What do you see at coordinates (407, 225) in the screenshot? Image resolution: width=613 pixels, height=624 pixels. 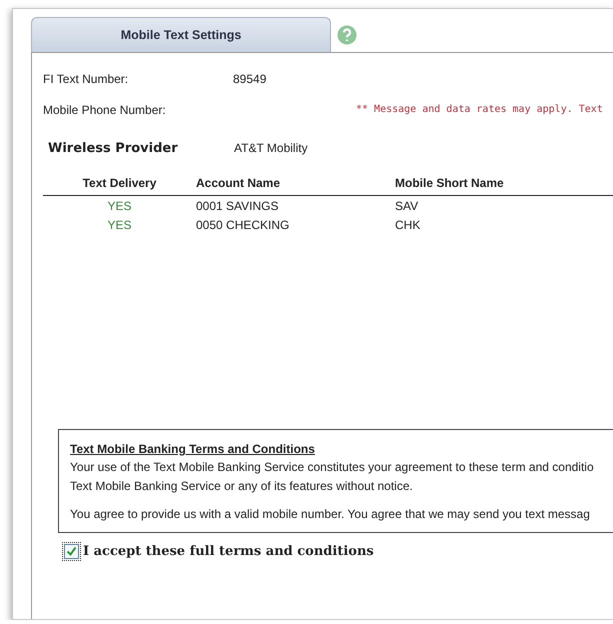 I see `table-cell: CHK` at bounding box center [407, 225].